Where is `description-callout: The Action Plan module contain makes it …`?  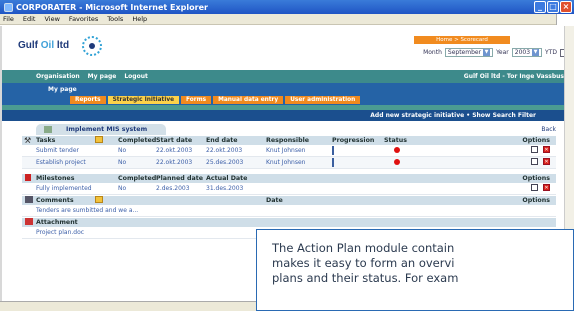
description-callout: The Action Plan module contain makes it … is located at coordinates (415, 270).